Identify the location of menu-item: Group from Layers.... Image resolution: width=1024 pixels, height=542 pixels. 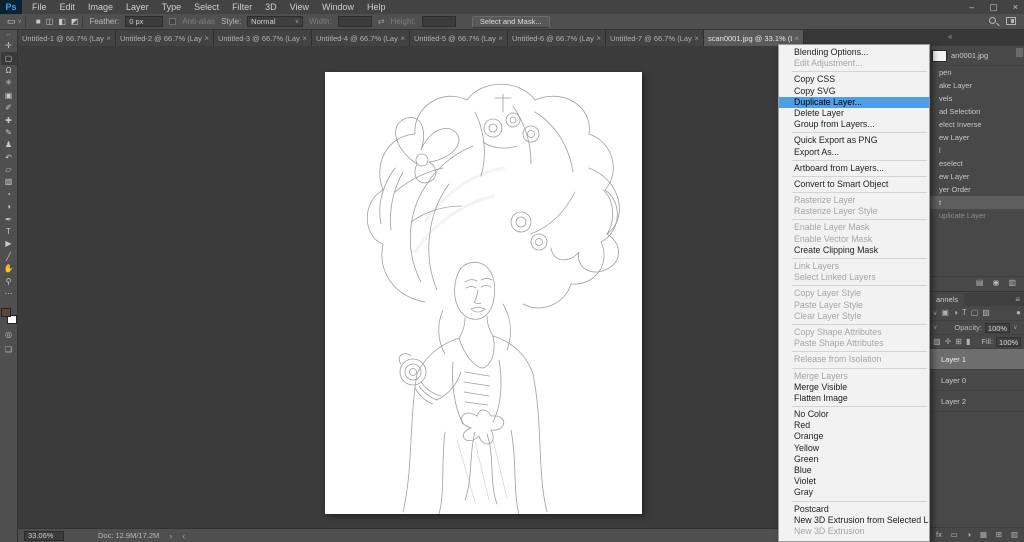
(854, 124).